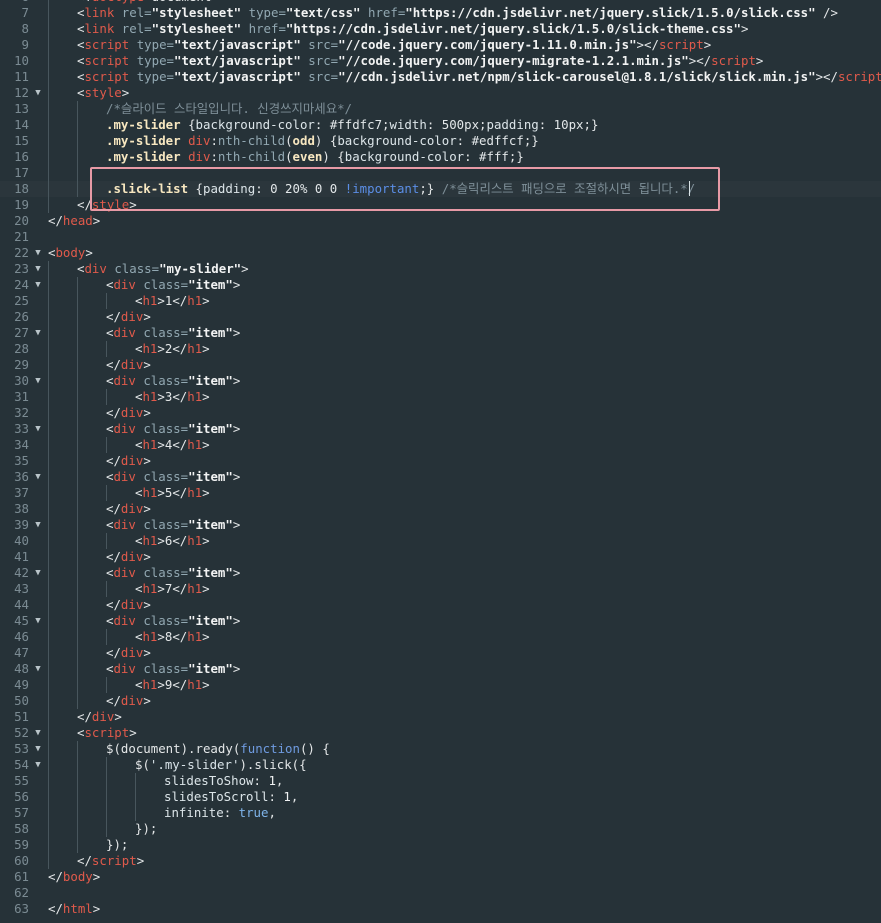 The width and height of the screenshot is (881, 923). I want to click on code-line: 22 ▼ <body>, so click(440, 253).